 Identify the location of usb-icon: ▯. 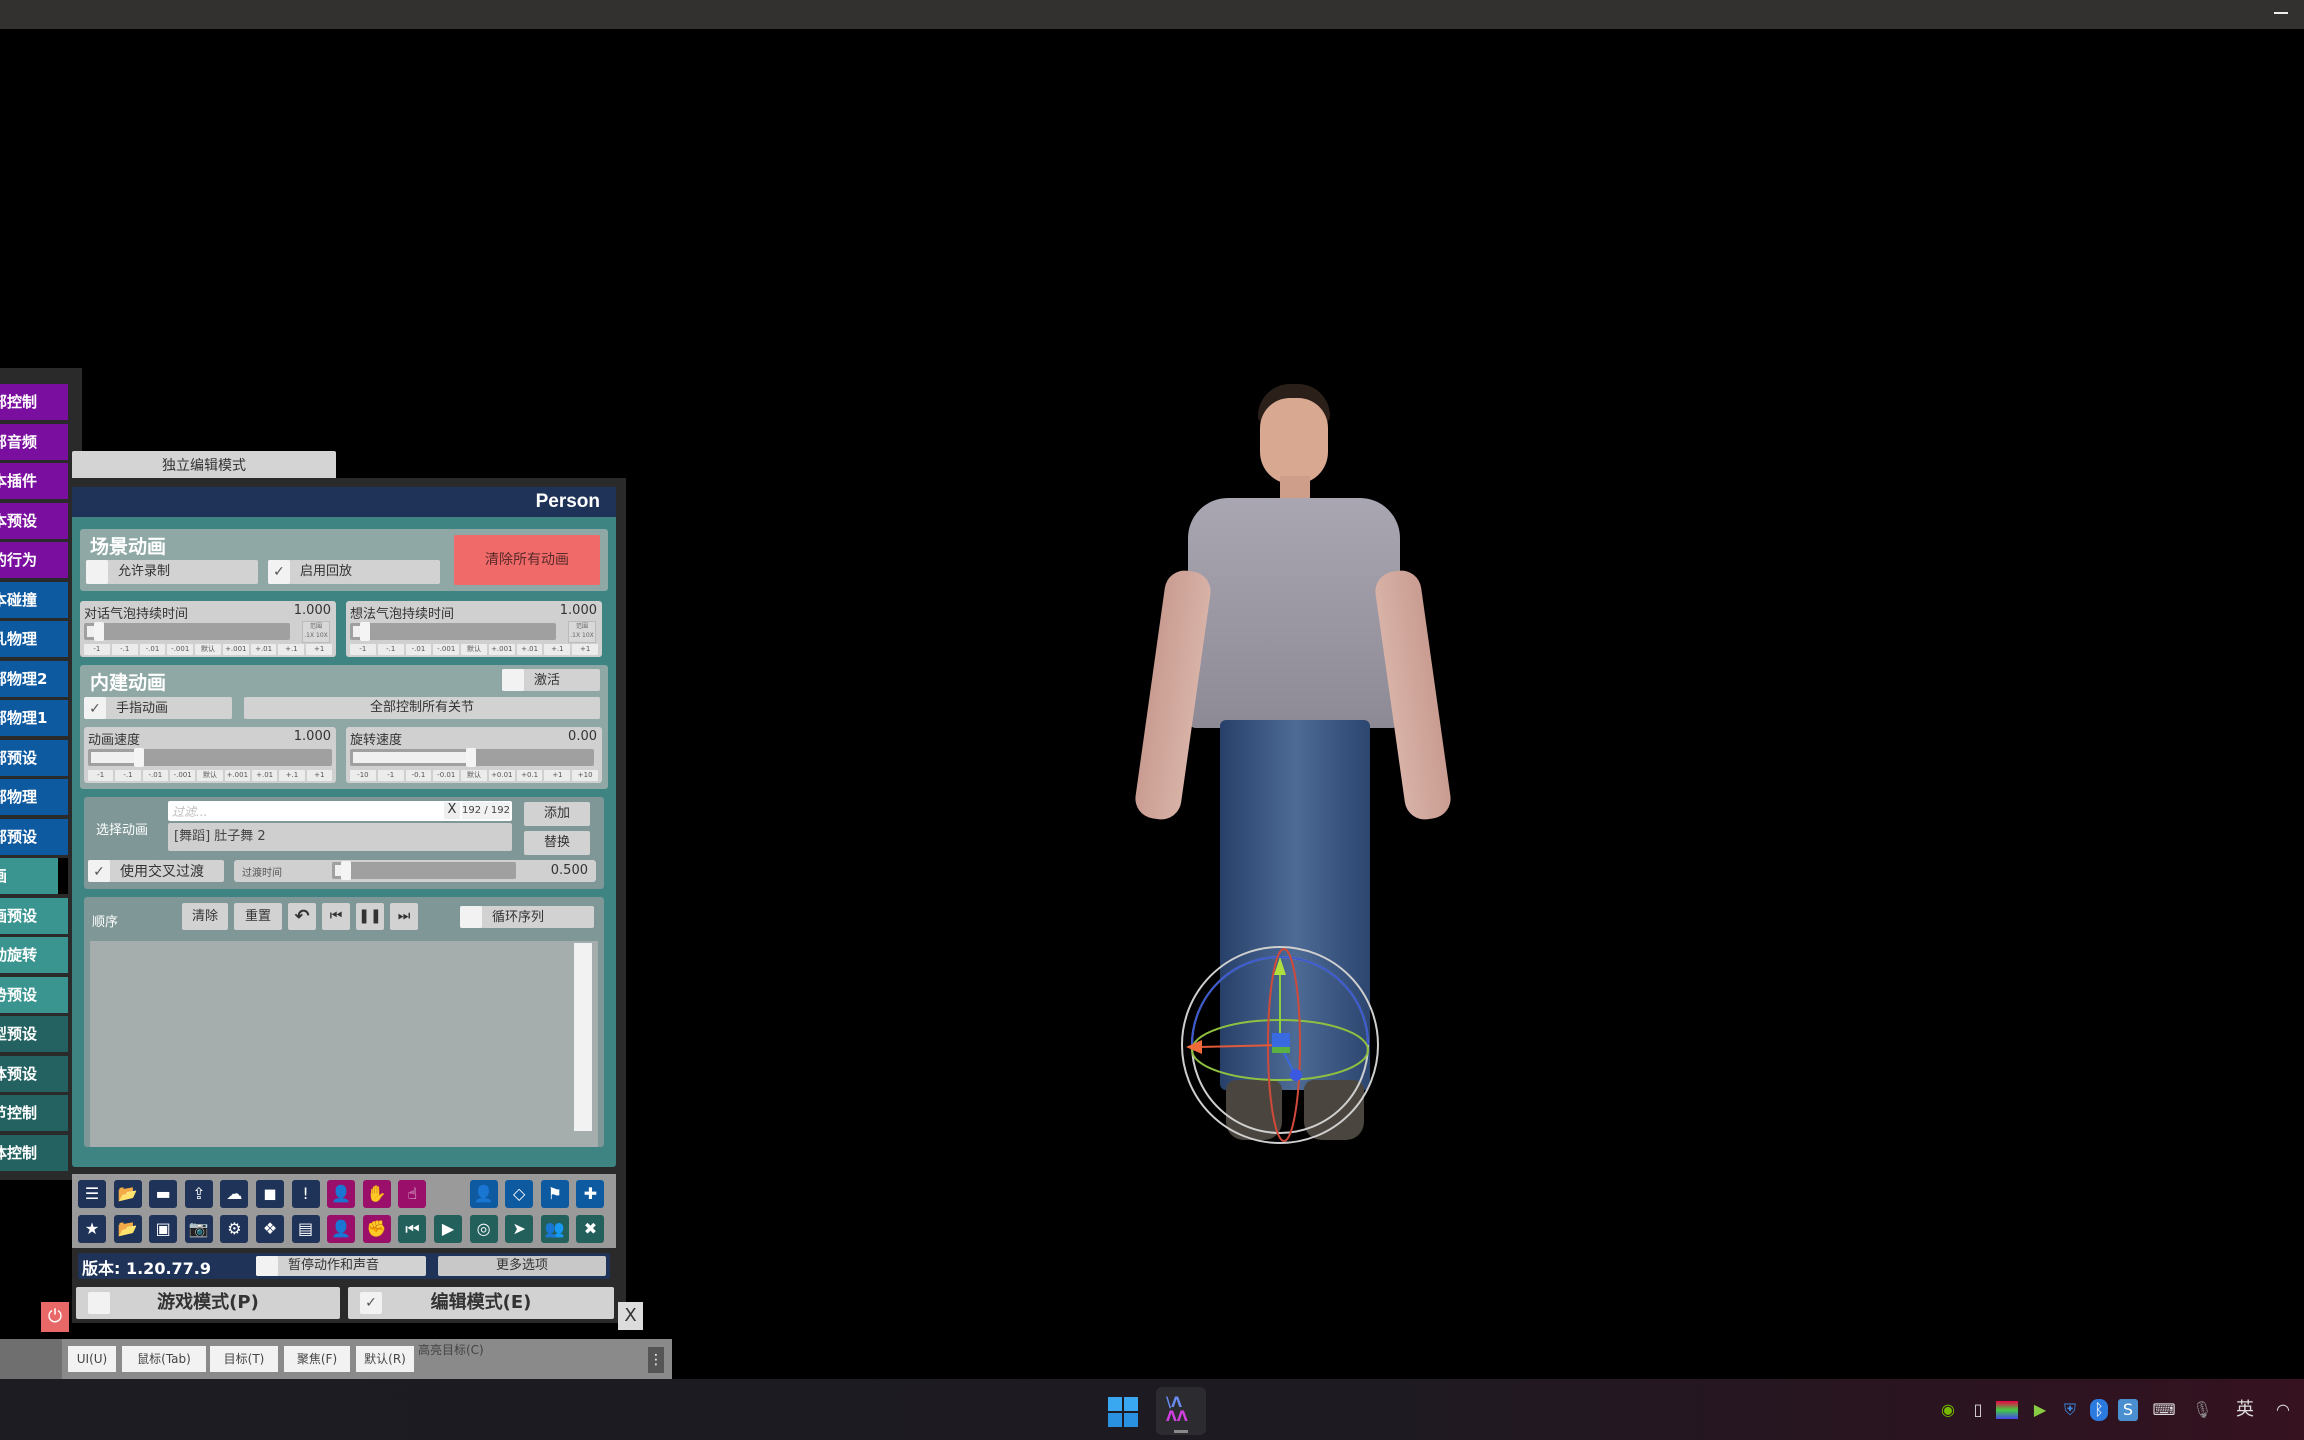
(1978, 1410).